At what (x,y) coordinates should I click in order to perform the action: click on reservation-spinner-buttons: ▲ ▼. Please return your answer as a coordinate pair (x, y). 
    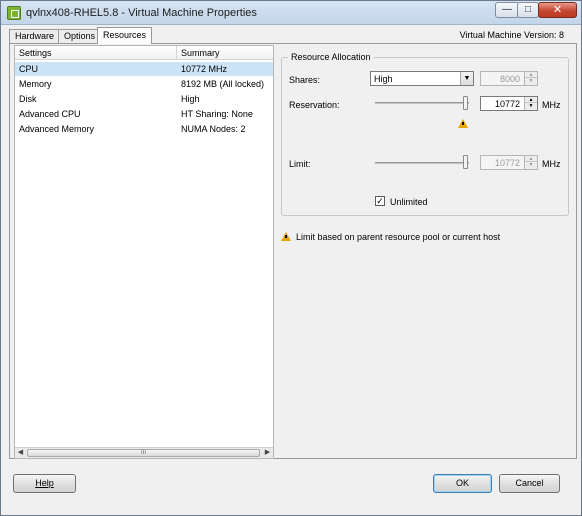
    Looking at the image, I should click on (530, 103).